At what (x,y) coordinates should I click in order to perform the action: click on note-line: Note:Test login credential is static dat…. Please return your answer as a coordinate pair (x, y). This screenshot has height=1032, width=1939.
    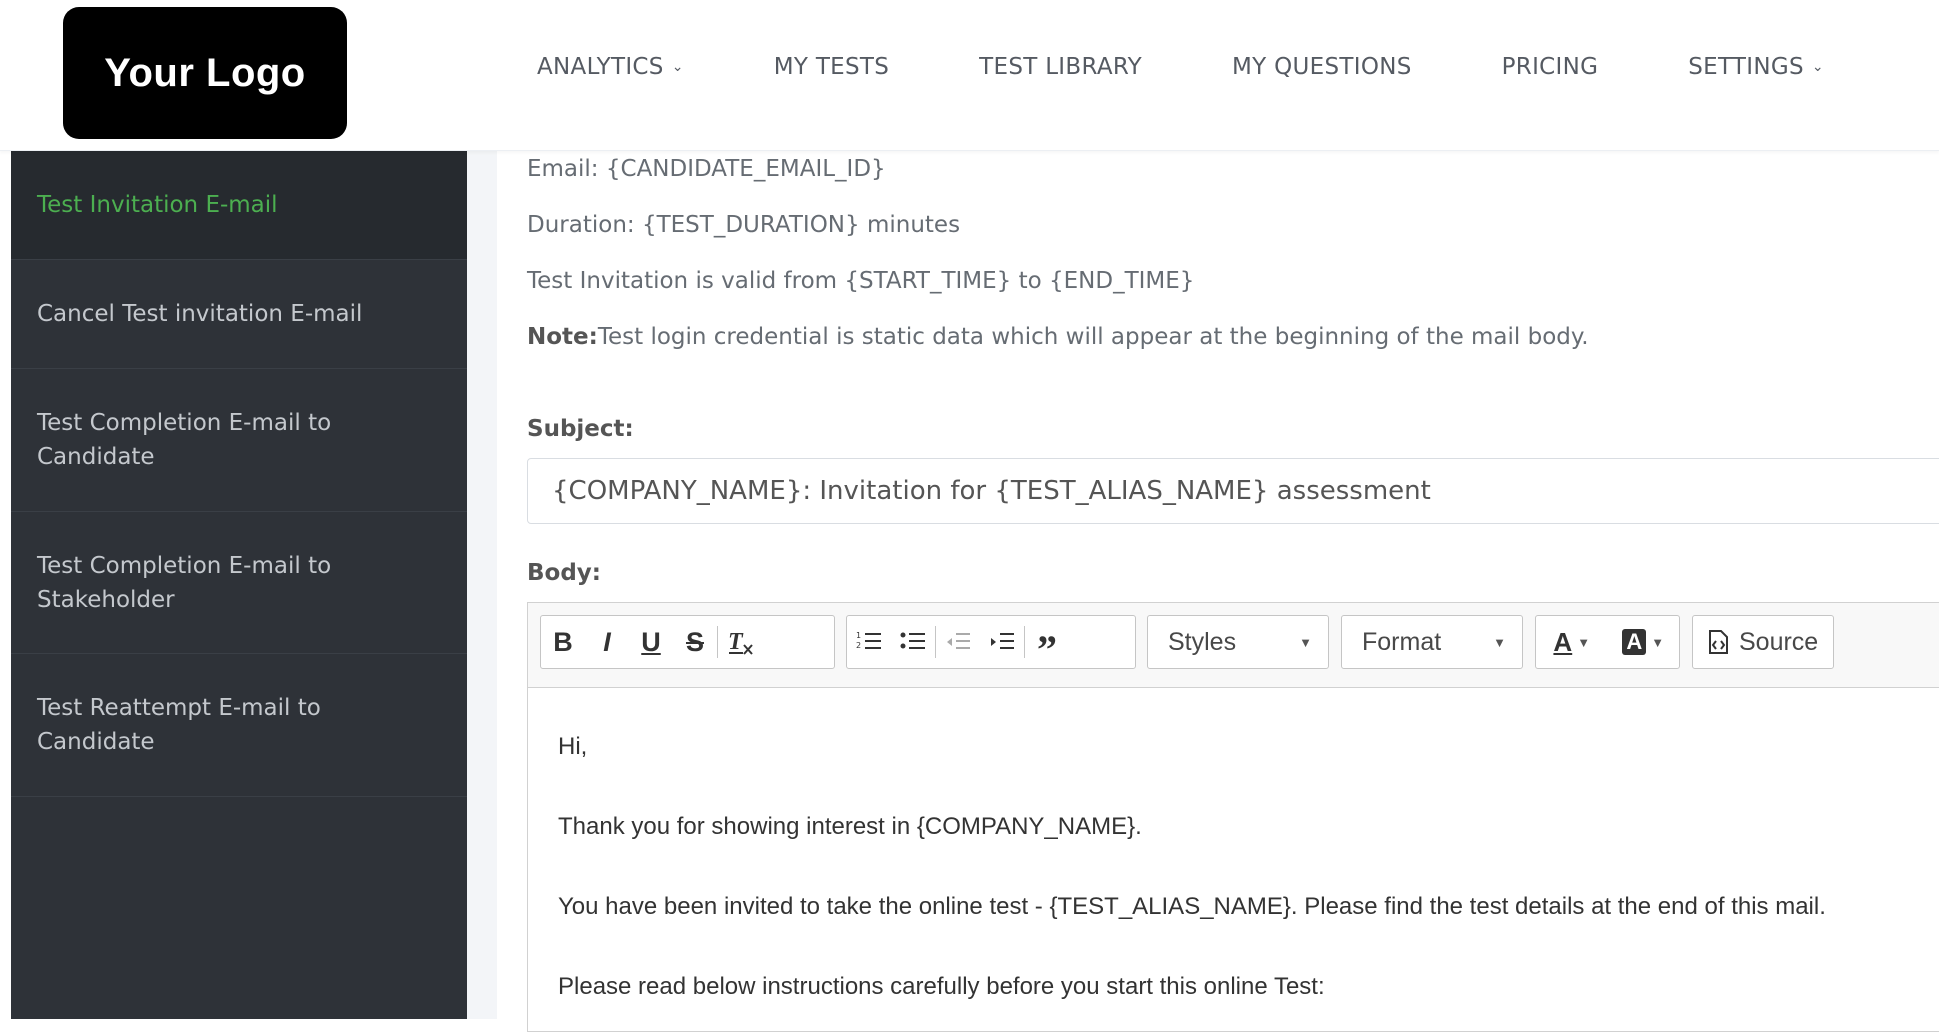
    Looking at the image, I should click on (1058, 337).